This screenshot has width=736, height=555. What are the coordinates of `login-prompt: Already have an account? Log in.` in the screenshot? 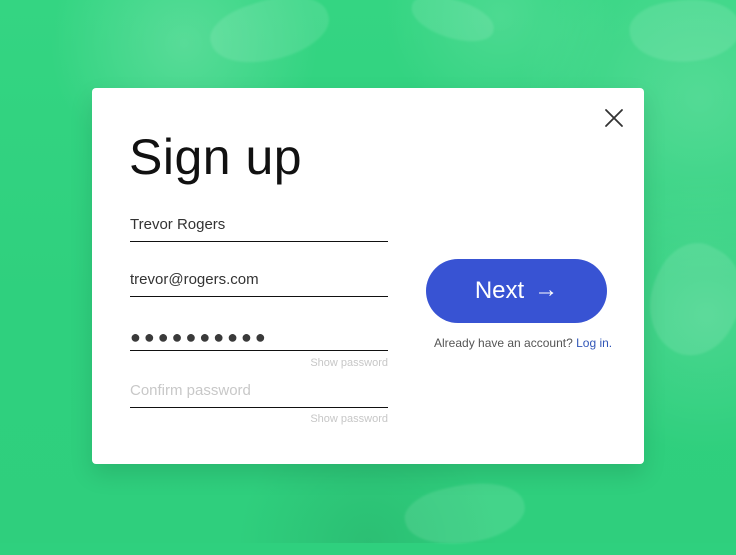 It's located at (523, 343).